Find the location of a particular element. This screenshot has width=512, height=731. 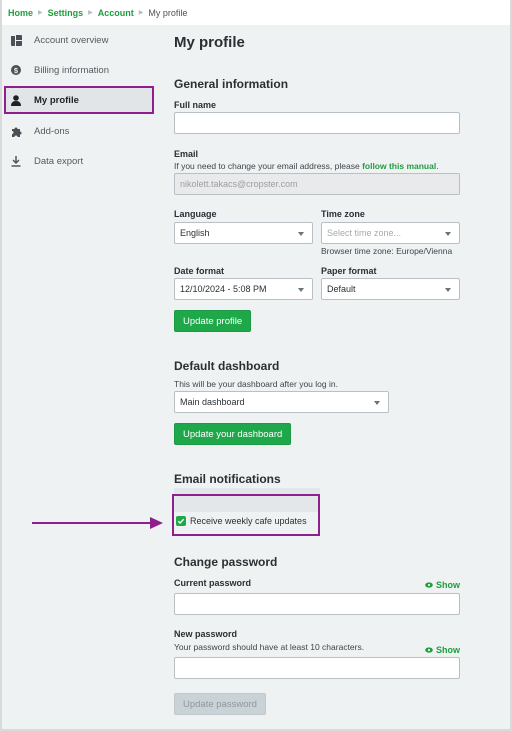

default-dashboard-heading: Default dashboard is located at coordinates (227, 366).